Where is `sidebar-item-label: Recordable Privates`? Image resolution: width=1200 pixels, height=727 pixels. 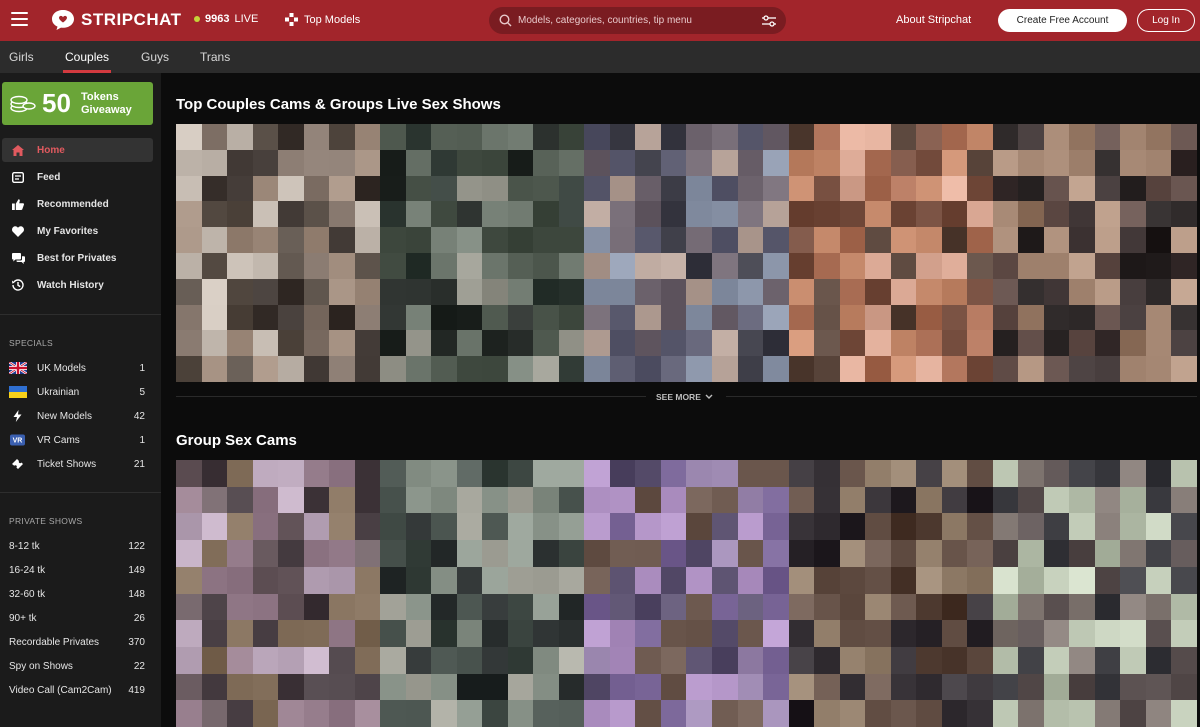 sidebar-item-label: Recordable Privates is located at coordinates (54, 642).